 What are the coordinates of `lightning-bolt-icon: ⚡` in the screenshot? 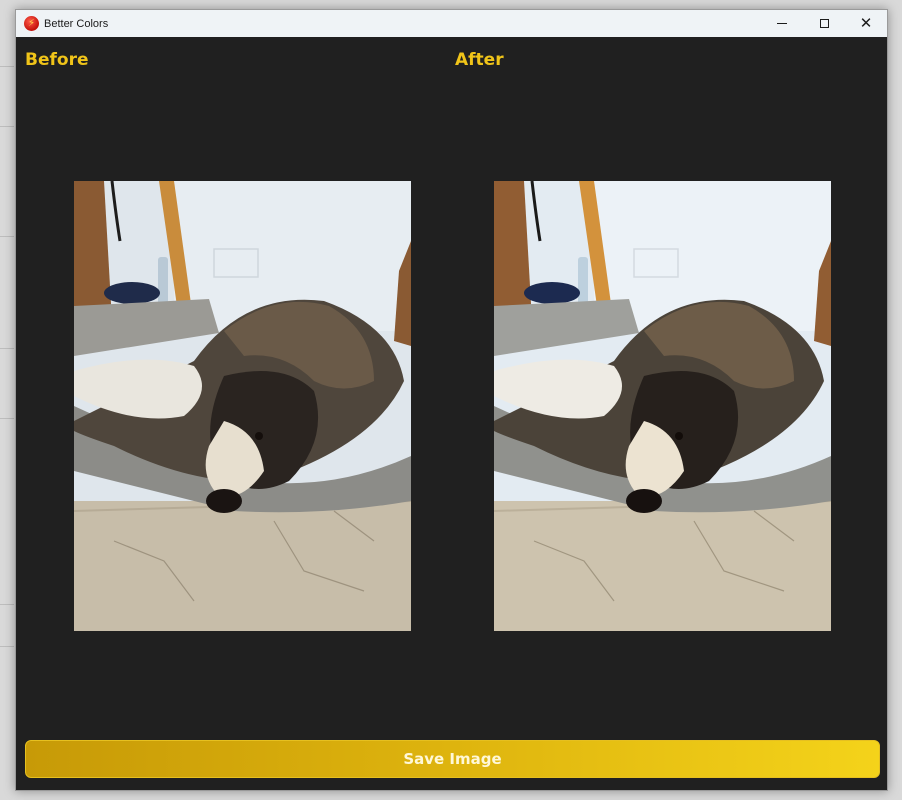 It's located at (31, 23).